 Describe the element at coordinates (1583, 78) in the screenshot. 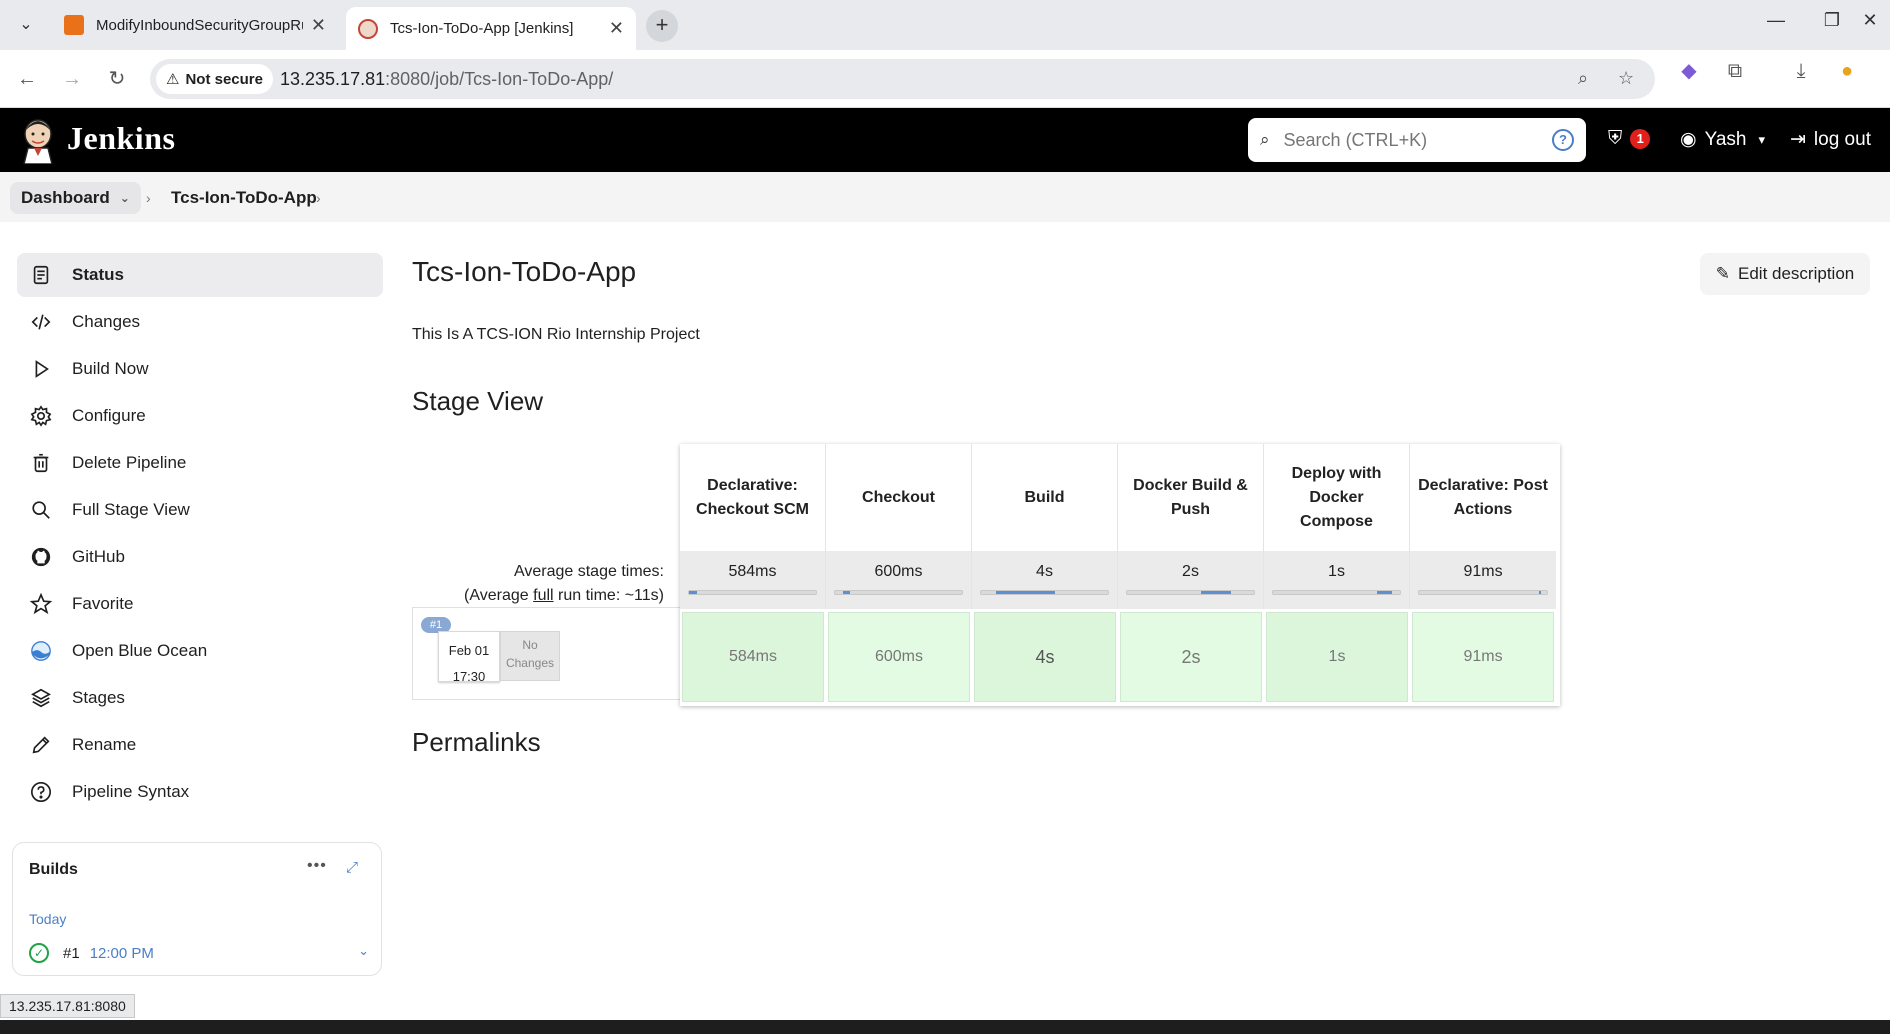

I see `zoom-icon: ⌕` at that location.